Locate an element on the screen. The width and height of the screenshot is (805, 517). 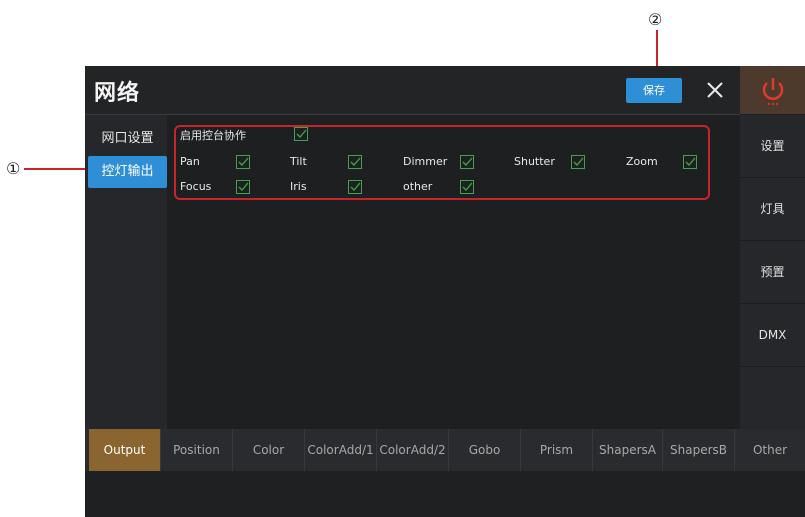
annotation-highlight-box is located at coordinates (442, 162).